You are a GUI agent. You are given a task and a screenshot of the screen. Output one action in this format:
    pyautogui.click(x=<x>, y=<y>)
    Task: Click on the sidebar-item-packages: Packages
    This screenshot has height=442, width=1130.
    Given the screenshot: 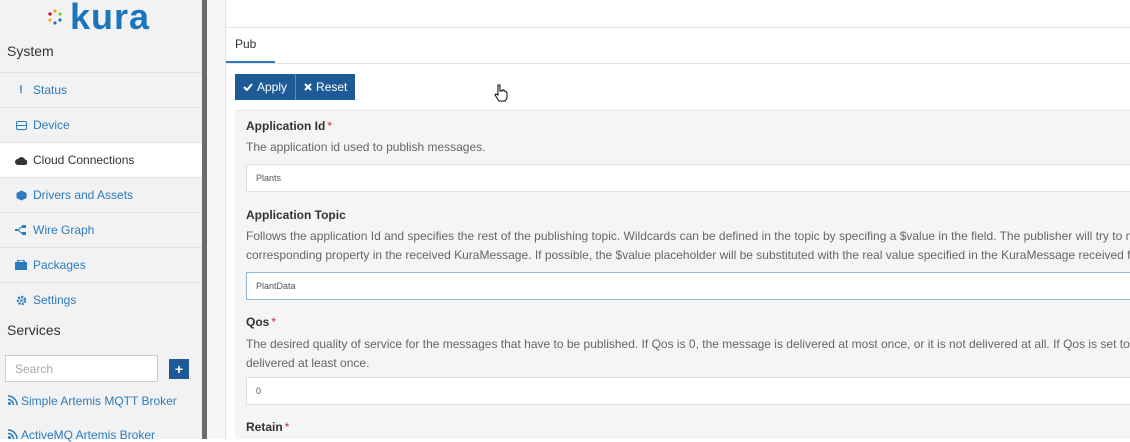 What is the action you would take?
    pyautogui.click(x=101, y=264)
    